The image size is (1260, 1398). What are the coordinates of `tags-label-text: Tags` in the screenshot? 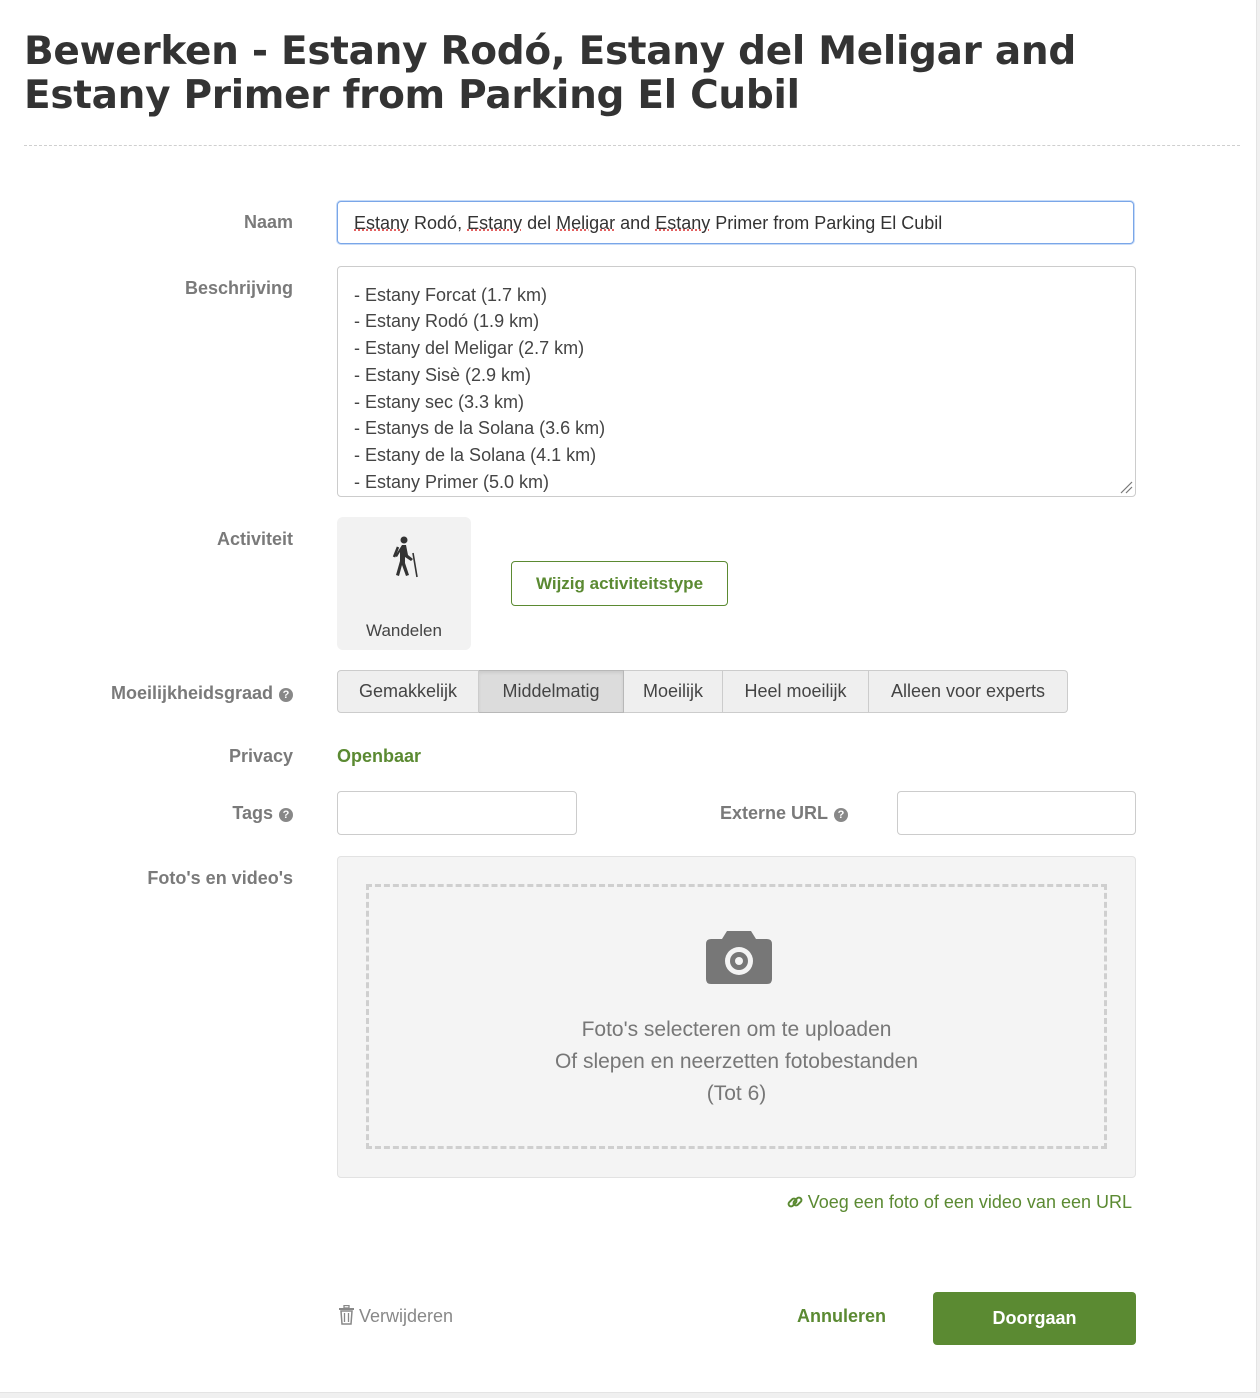 It's located at (252, 813).